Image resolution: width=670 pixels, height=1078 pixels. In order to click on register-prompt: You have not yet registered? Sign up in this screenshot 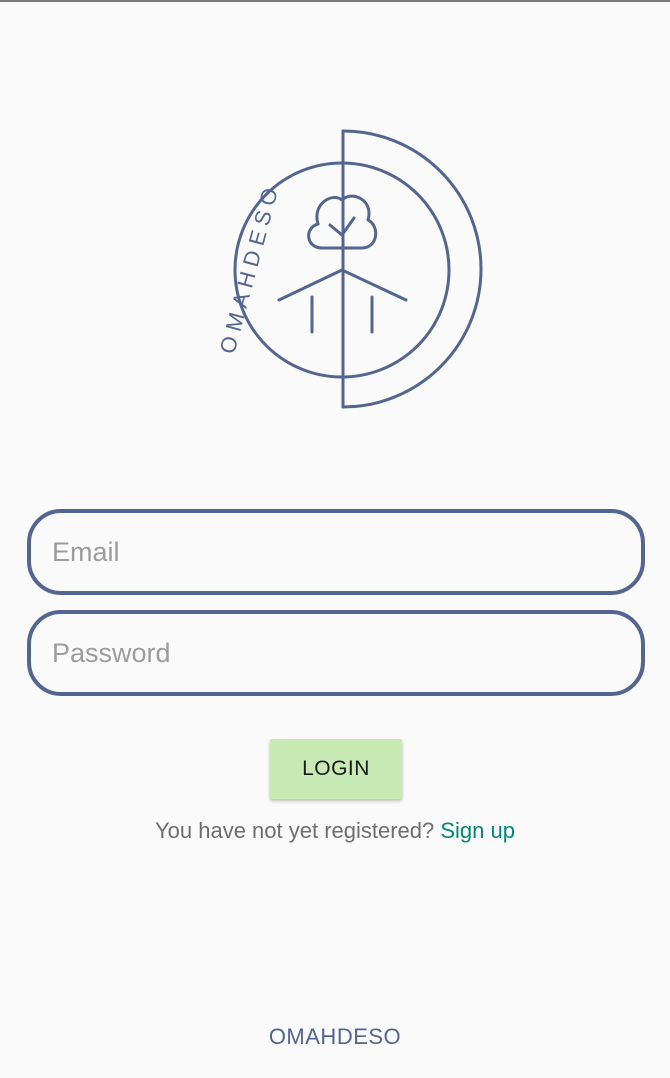, I will do `click(335, 831)`.